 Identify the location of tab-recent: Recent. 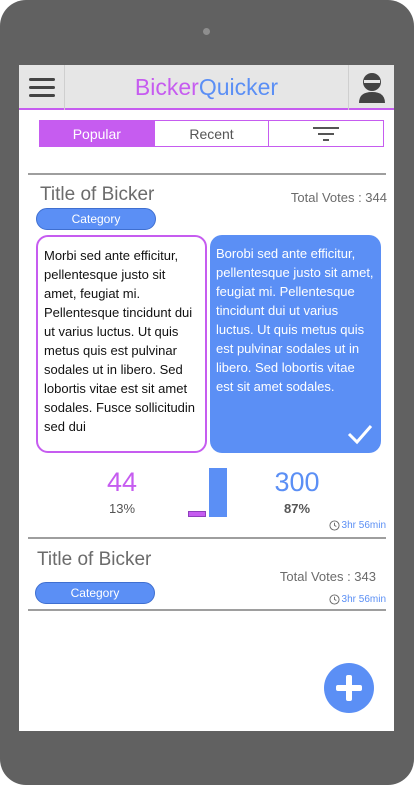
(212, 133).